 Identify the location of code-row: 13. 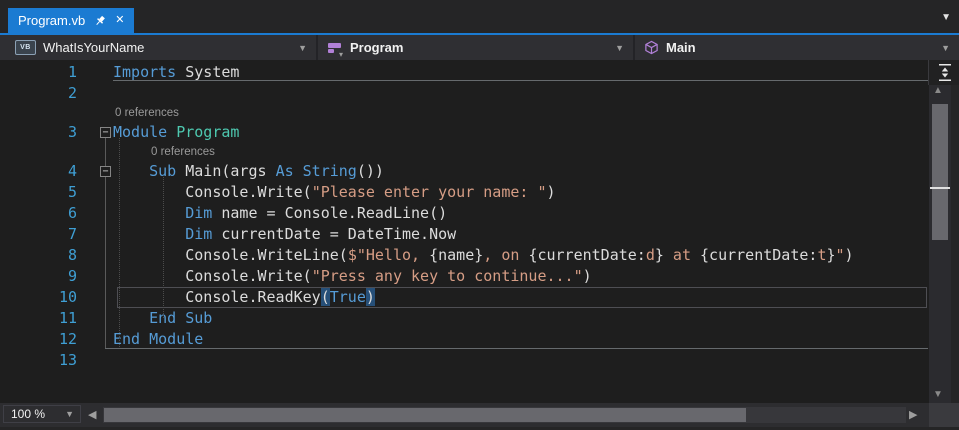
(464, 360).